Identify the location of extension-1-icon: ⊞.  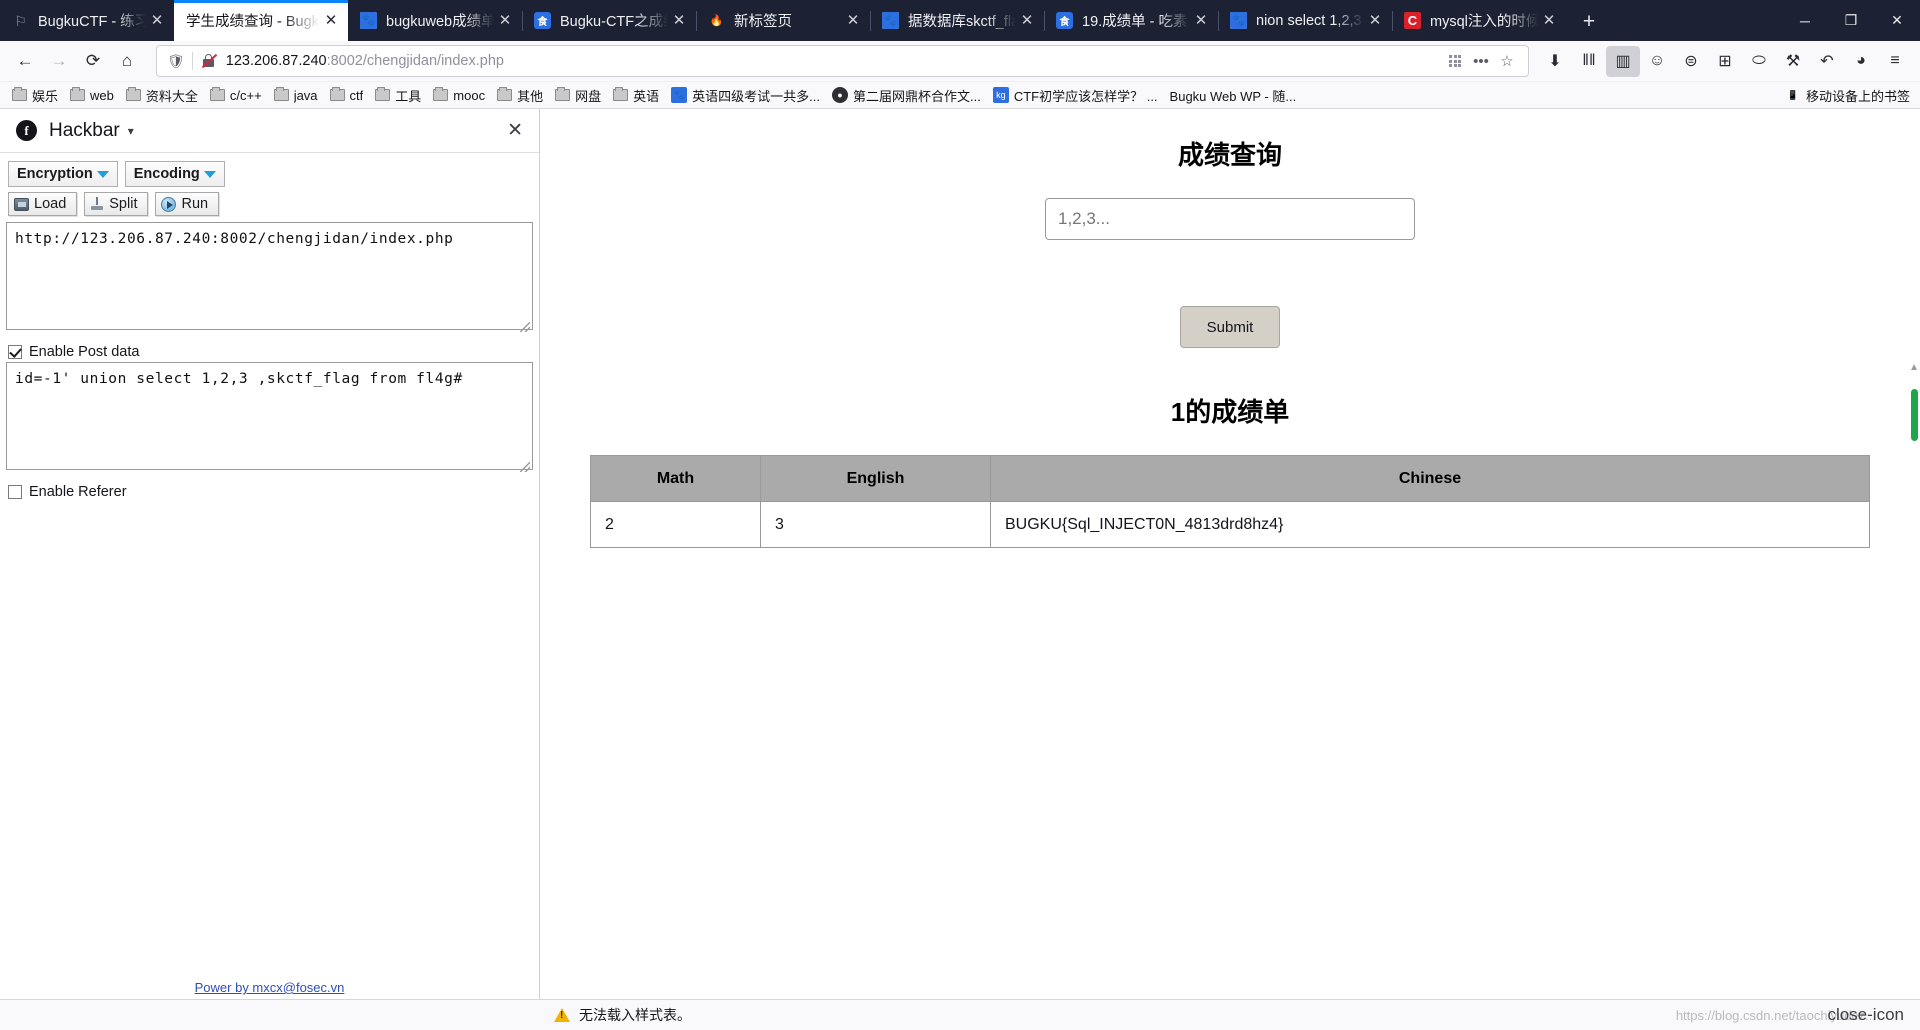
(1725, 61).